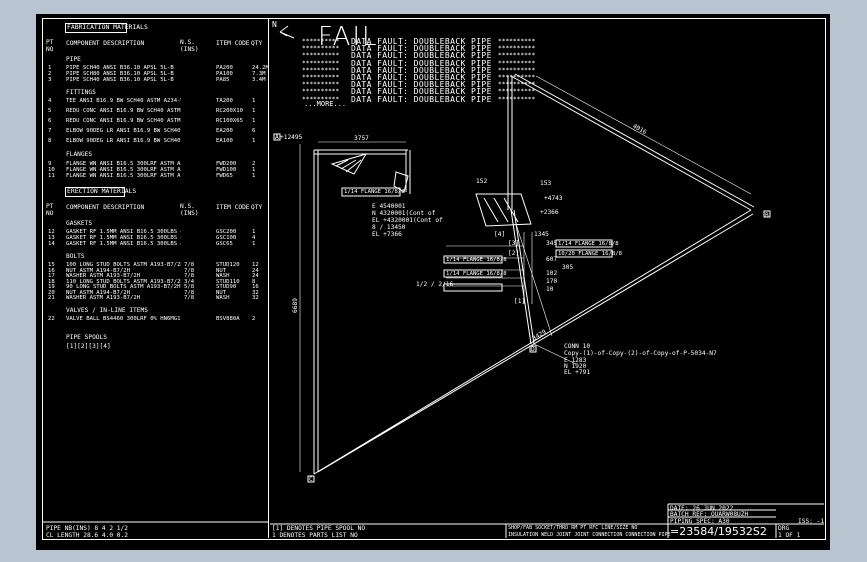 The width and height of the screenshot is (867, 562). What do you see at coordinates (87, 535) in the screenshot?
I see `cl-length-row: CL LENGTH 28.6 4.0 0.2` at bounding box center [87, 535].